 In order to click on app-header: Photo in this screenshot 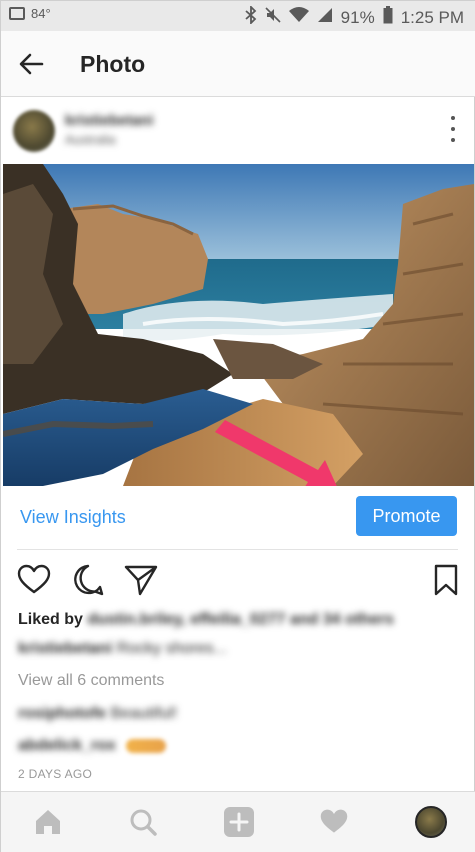, I will do `click(238, 64)`.